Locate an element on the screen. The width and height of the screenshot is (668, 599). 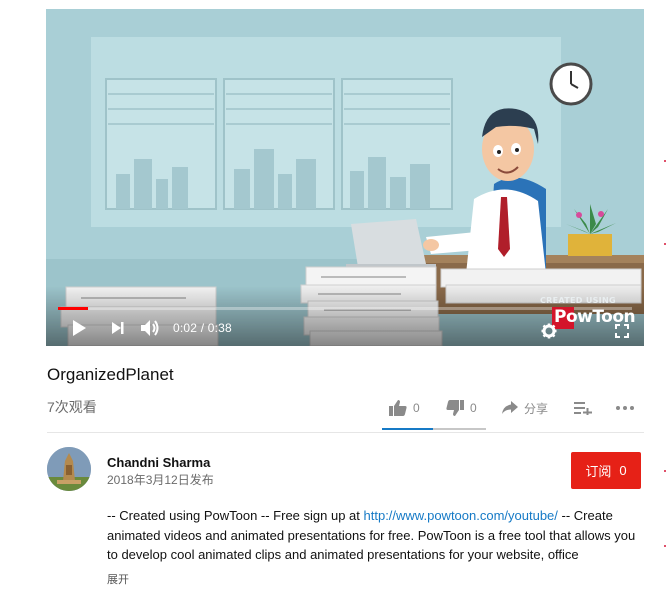
sentiment-bar-likes is located at coordinates (407, 429).